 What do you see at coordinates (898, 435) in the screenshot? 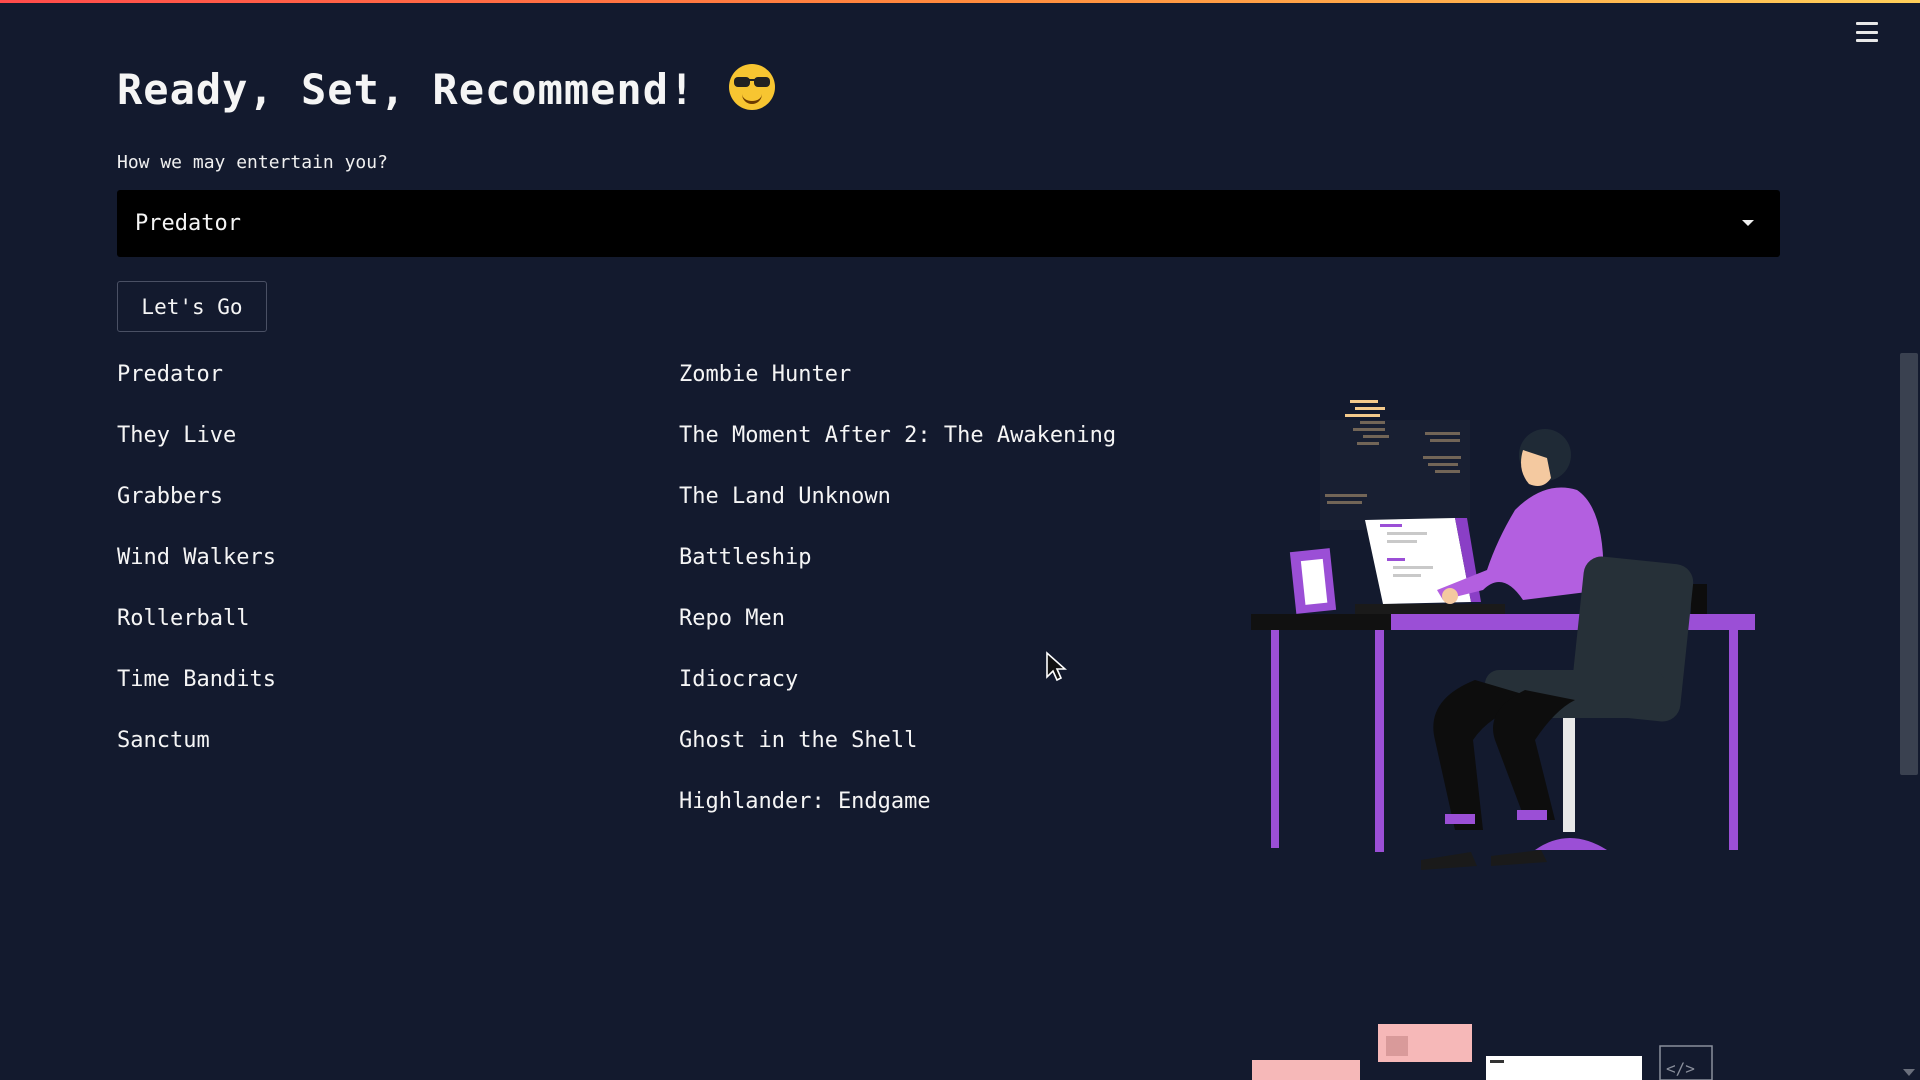
I see `result-item: The Moment After 2: The Awakening` at bounding box center [898, 435].